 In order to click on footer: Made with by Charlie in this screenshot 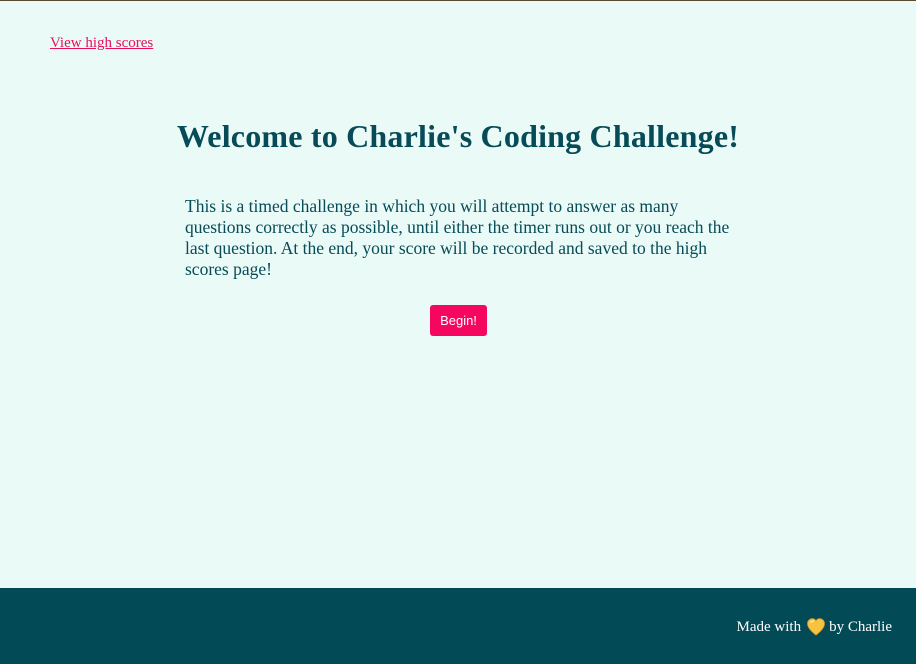, I will do `click(458, 626)`.